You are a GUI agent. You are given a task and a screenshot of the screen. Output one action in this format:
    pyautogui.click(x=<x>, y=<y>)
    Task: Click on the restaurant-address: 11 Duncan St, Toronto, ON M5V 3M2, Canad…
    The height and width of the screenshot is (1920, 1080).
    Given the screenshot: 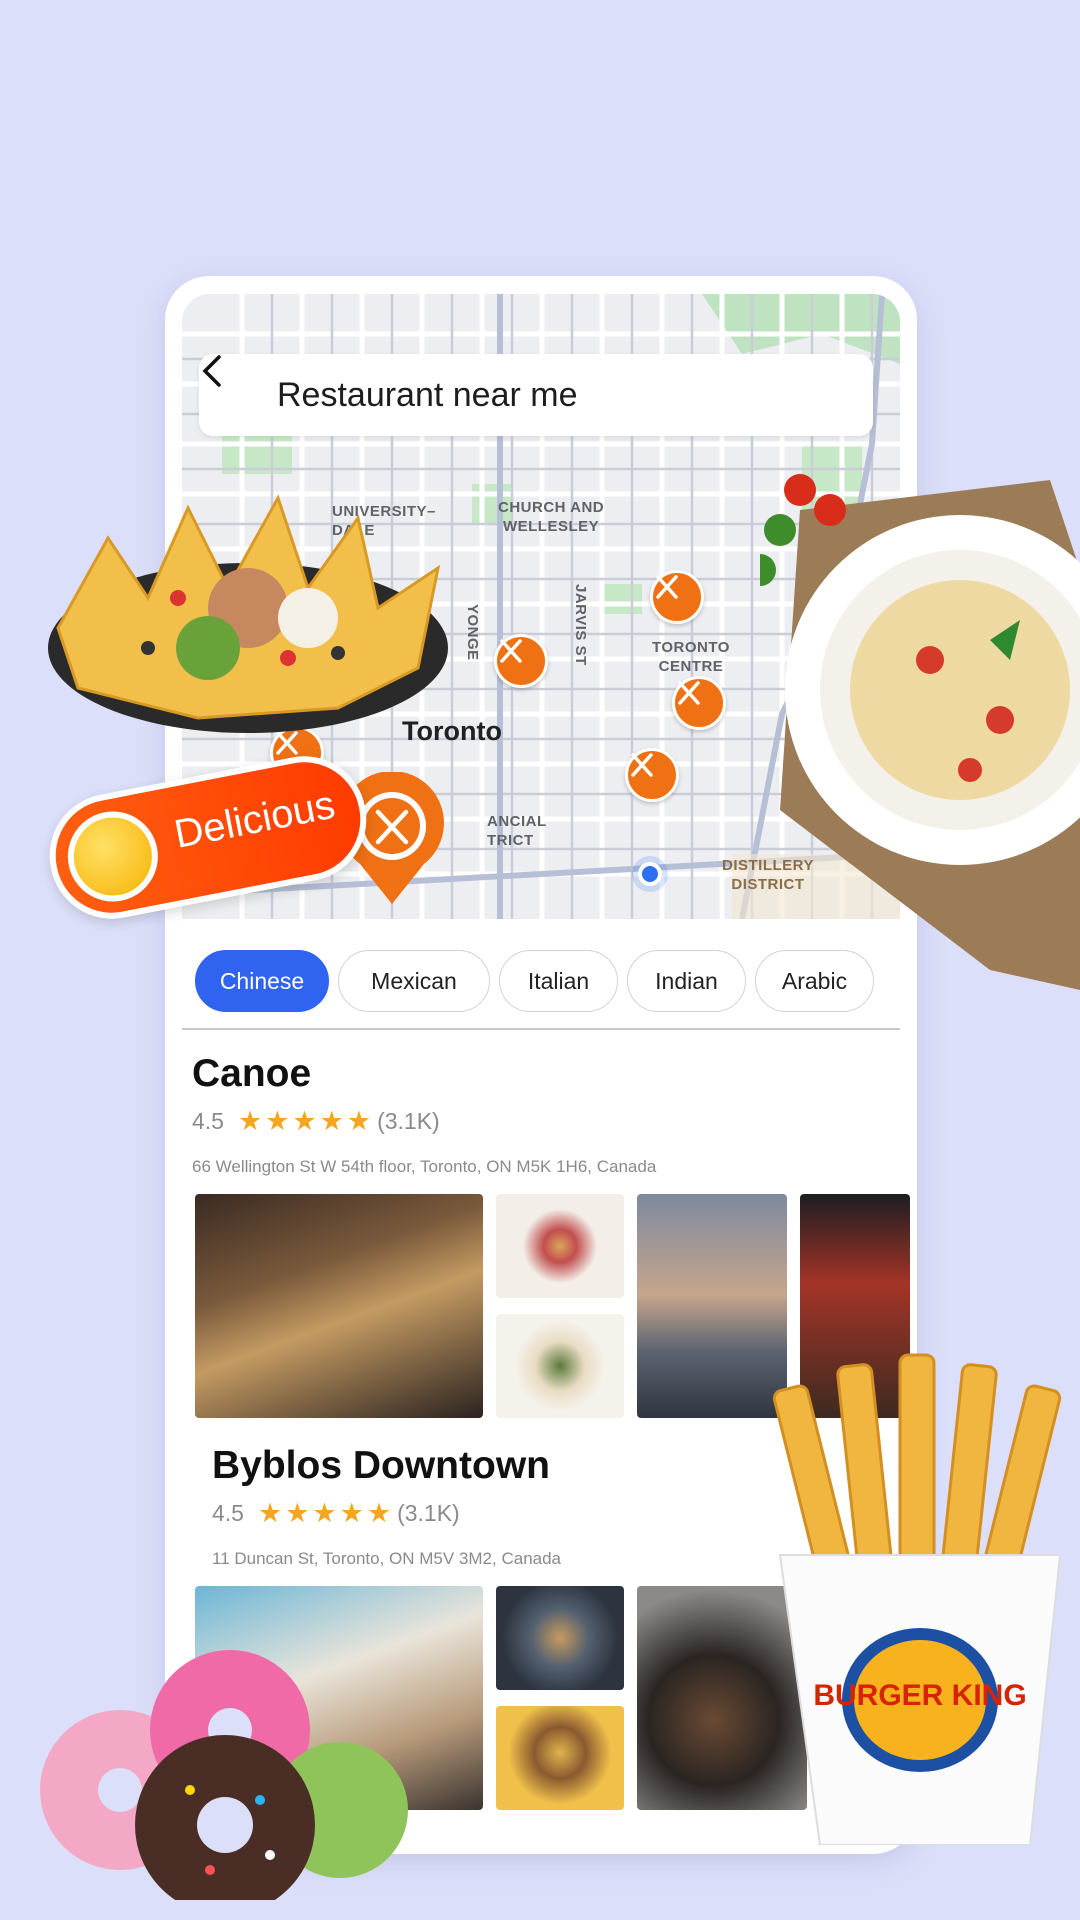 What is the action you would take?
    pyautogui.click(x=387, y=1558)
    